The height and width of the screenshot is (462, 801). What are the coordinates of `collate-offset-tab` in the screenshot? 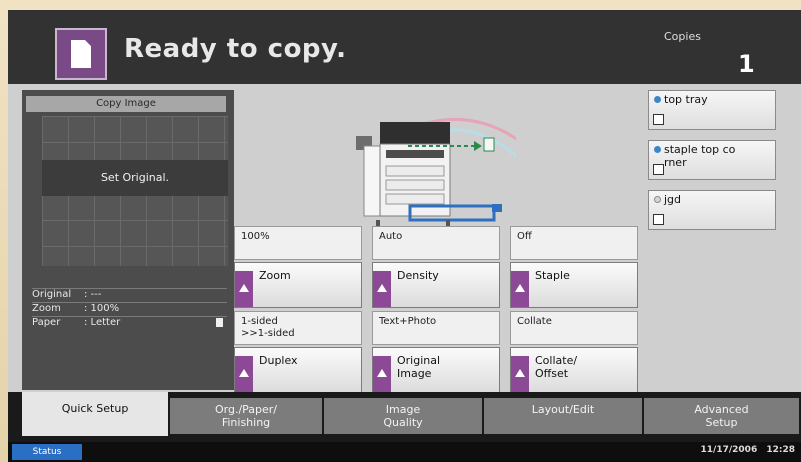 It's located at (520, 374).